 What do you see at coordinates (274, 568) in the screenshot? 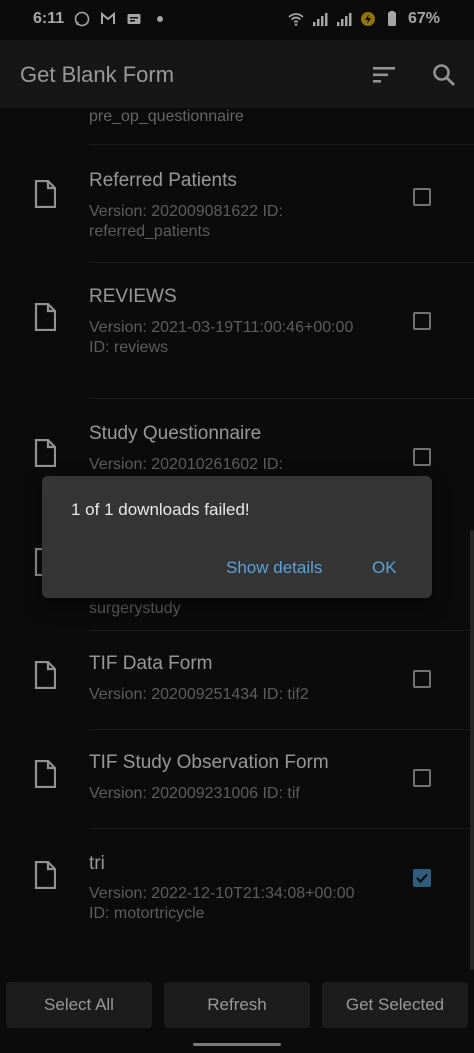
I see `show-details-button: Show details` at bounding box center [274, 568].